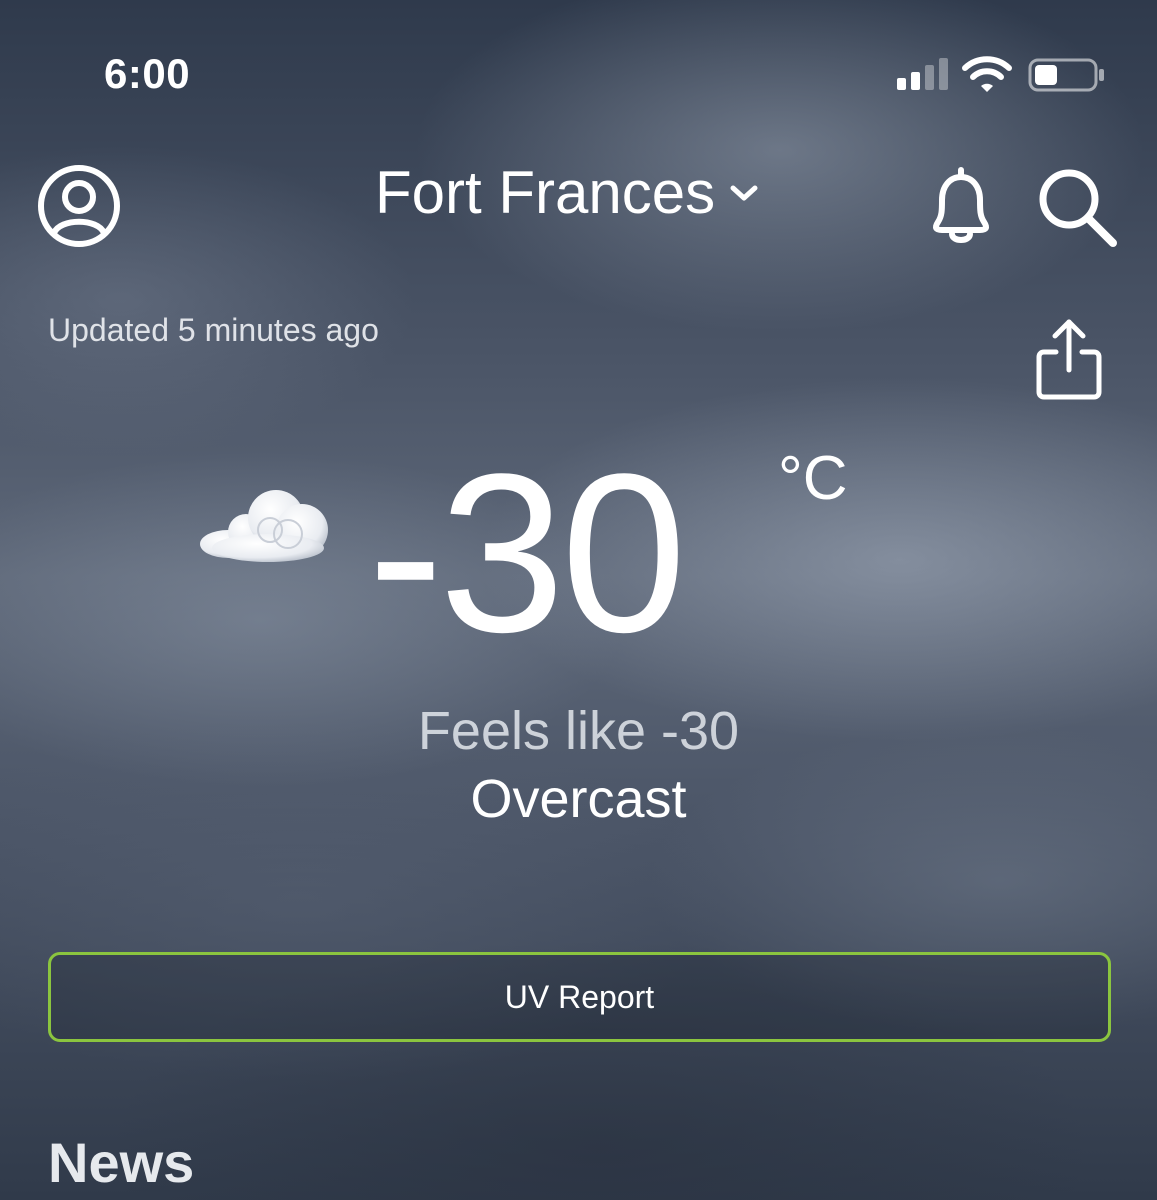 The image size is (1157, 1200). Describe the element at coordinates (961, 205) in the screenshot. I see `bell-icon` at that location.